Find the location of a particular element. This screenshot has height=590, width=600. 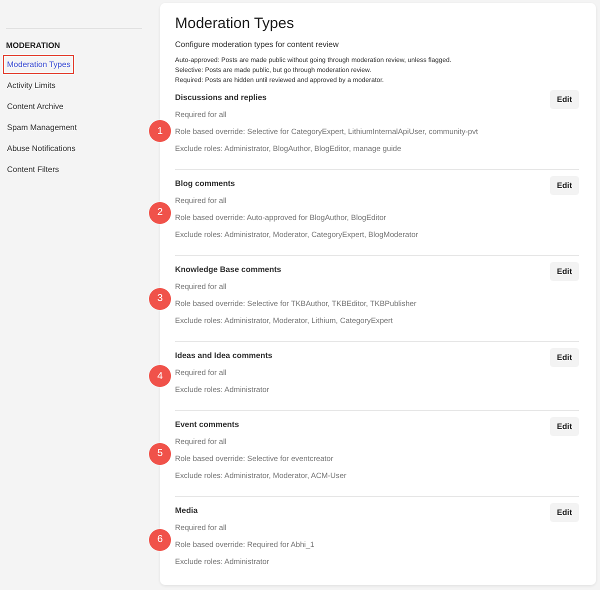

page-title: Moderation Types is located at coordinates (235, 23).